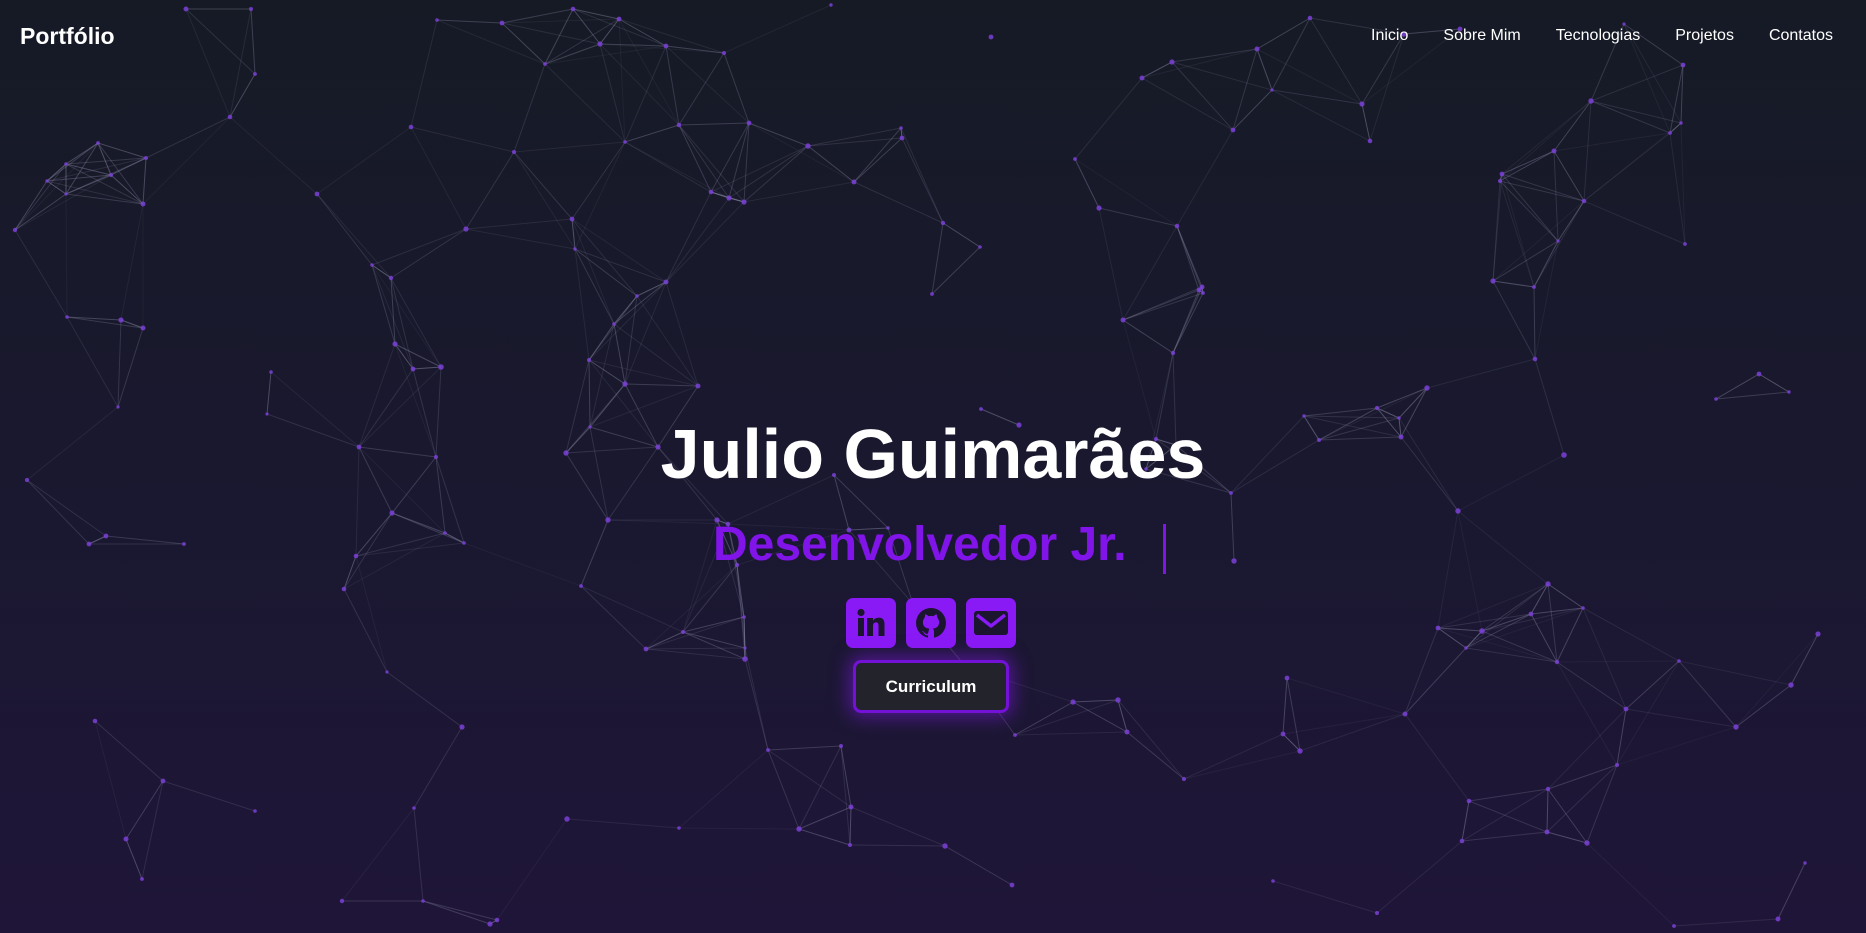 The image size is (1866, 933). What do you see at coordinates (1164, 549) in the screenshot?
I see `typing-caret` at bounding box center [1164, 549].